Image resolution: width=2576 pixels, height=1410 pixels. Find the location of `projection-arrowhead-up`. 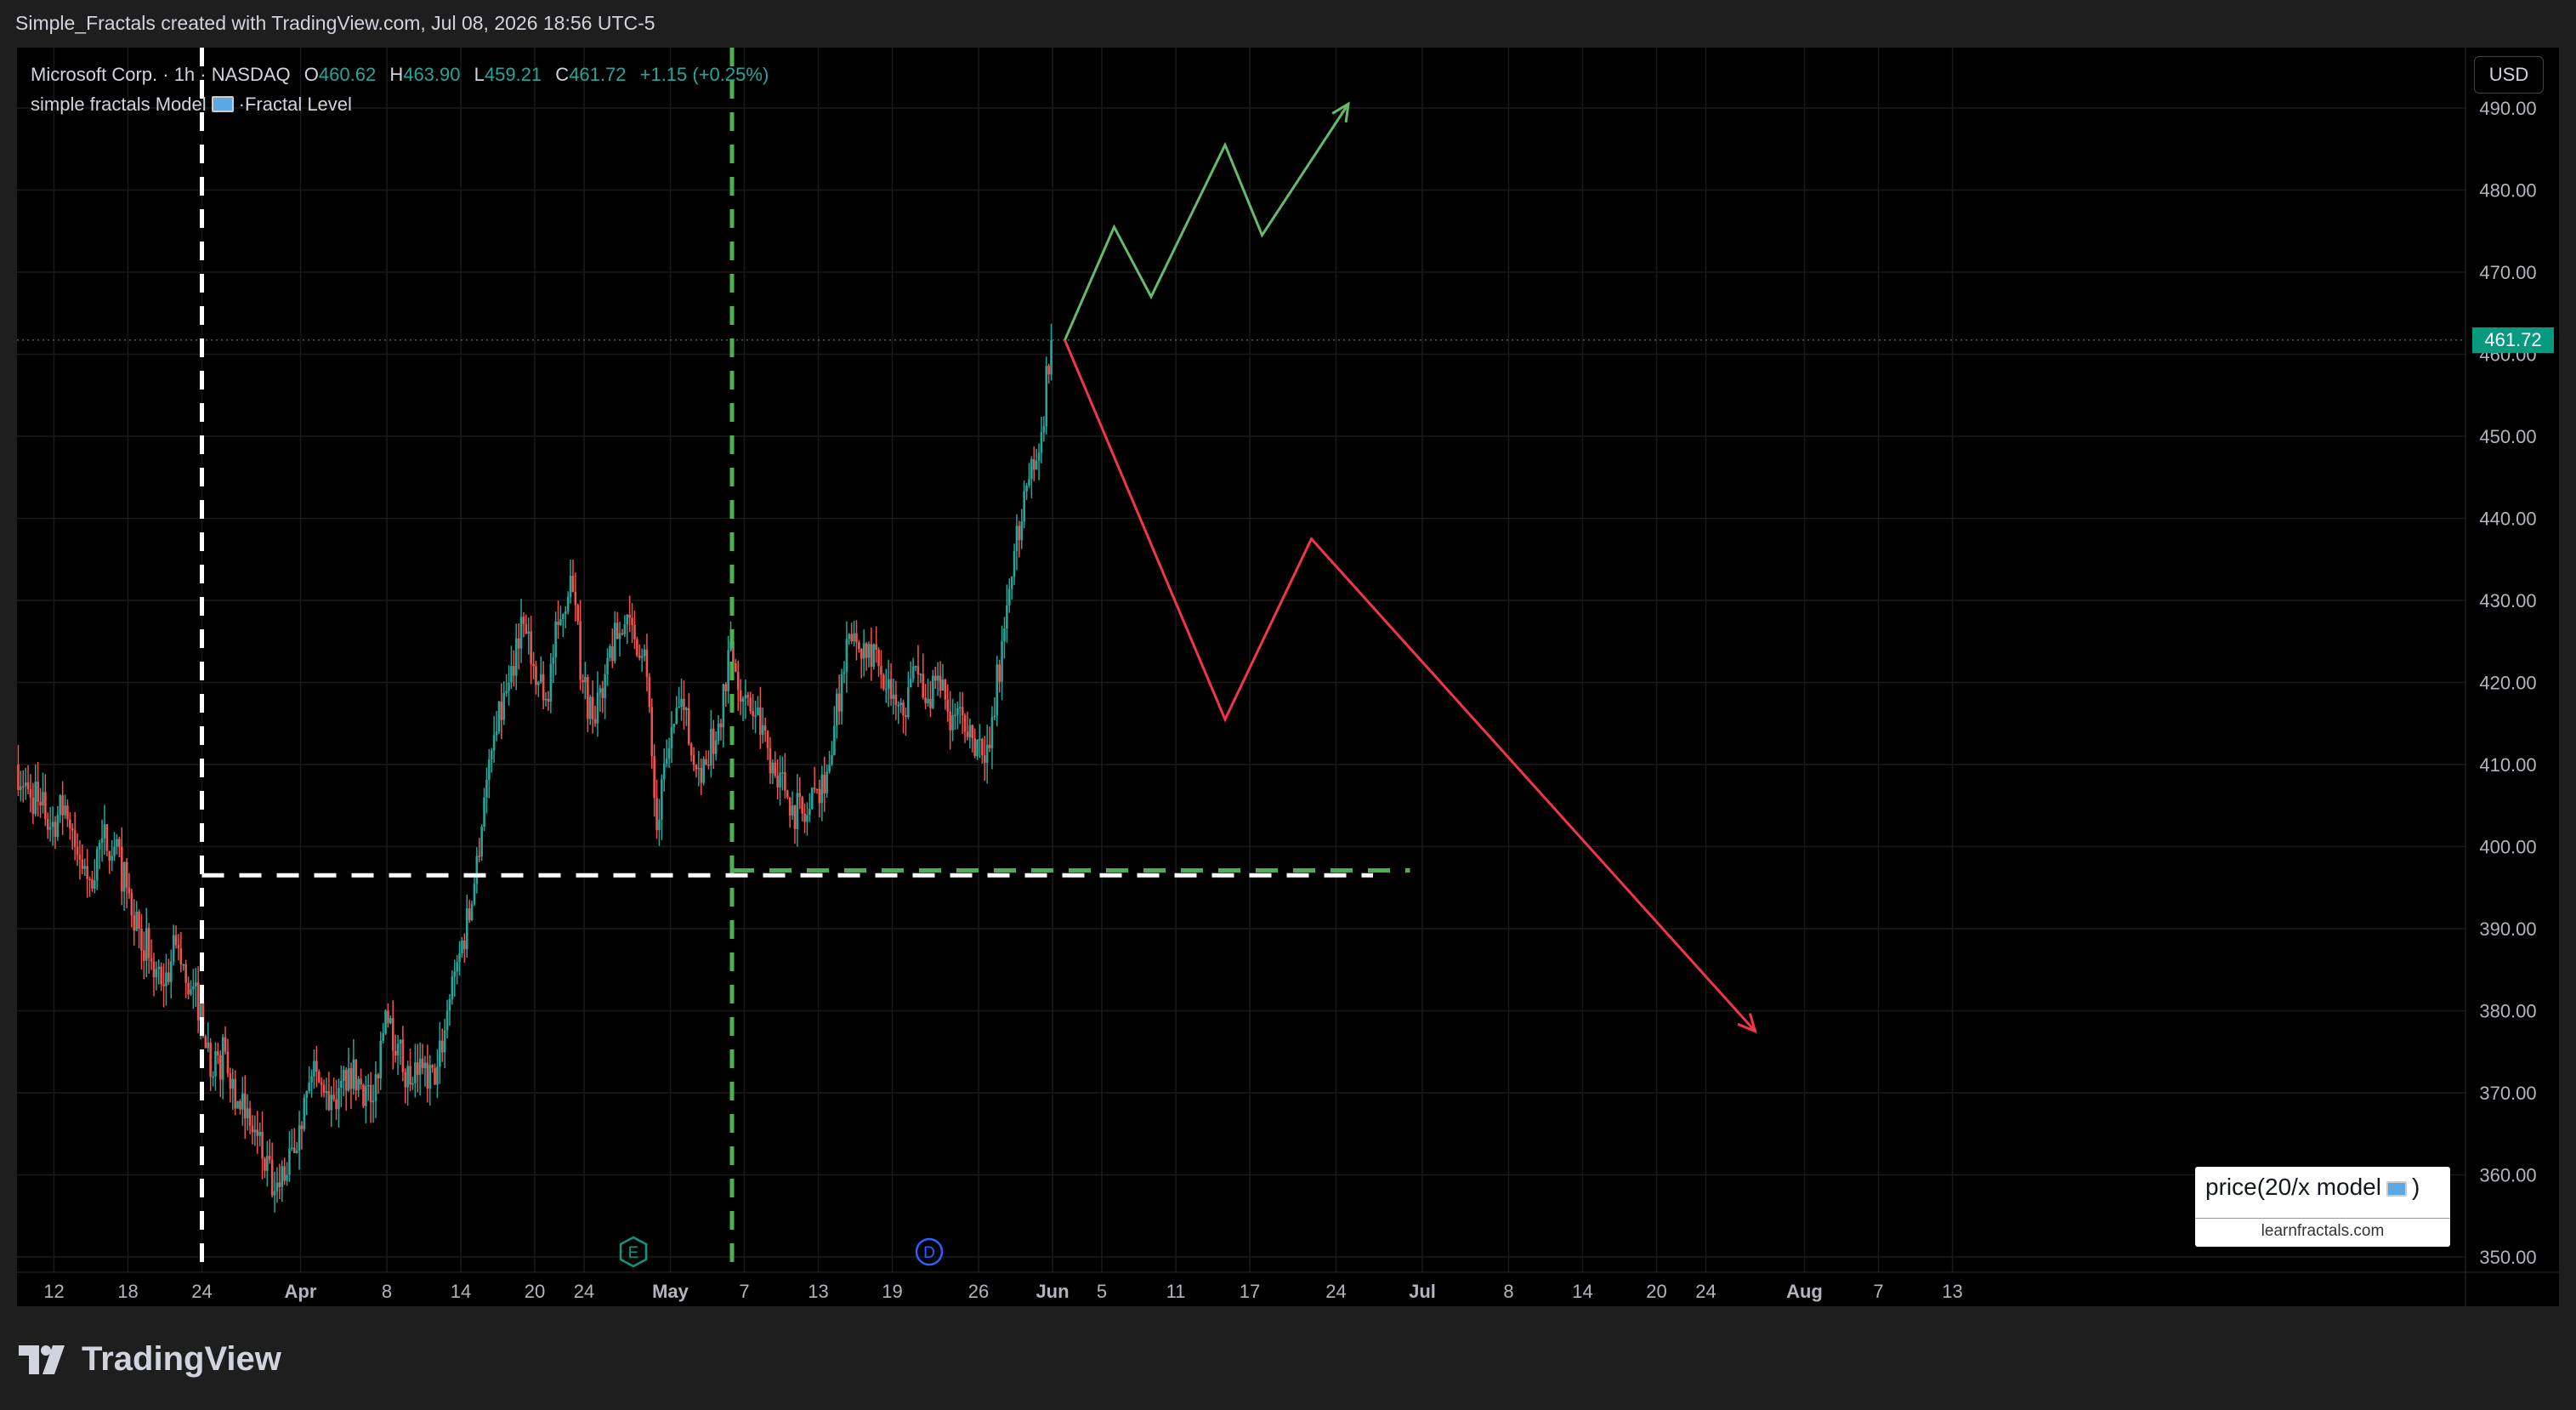

projection-arrowhead-up is located at coordinates (1341, 112).